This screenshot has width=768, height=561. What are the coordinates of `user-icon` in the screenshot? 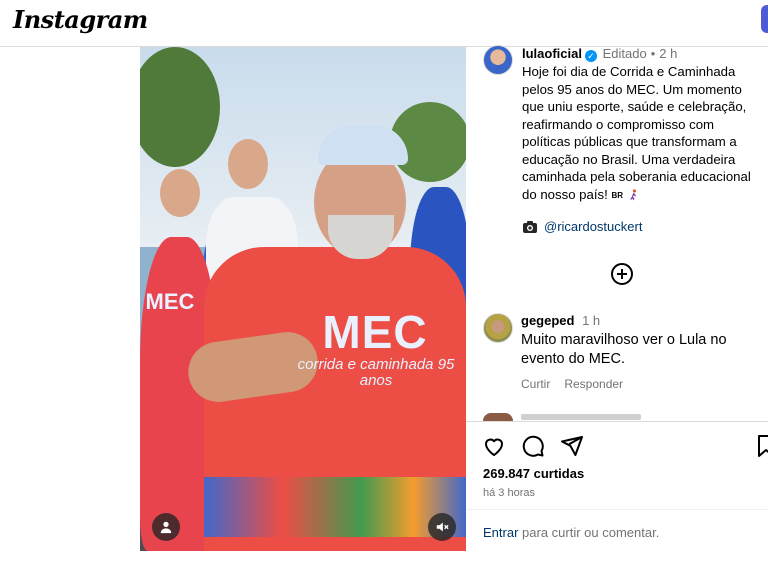 It's located at (166, 527).